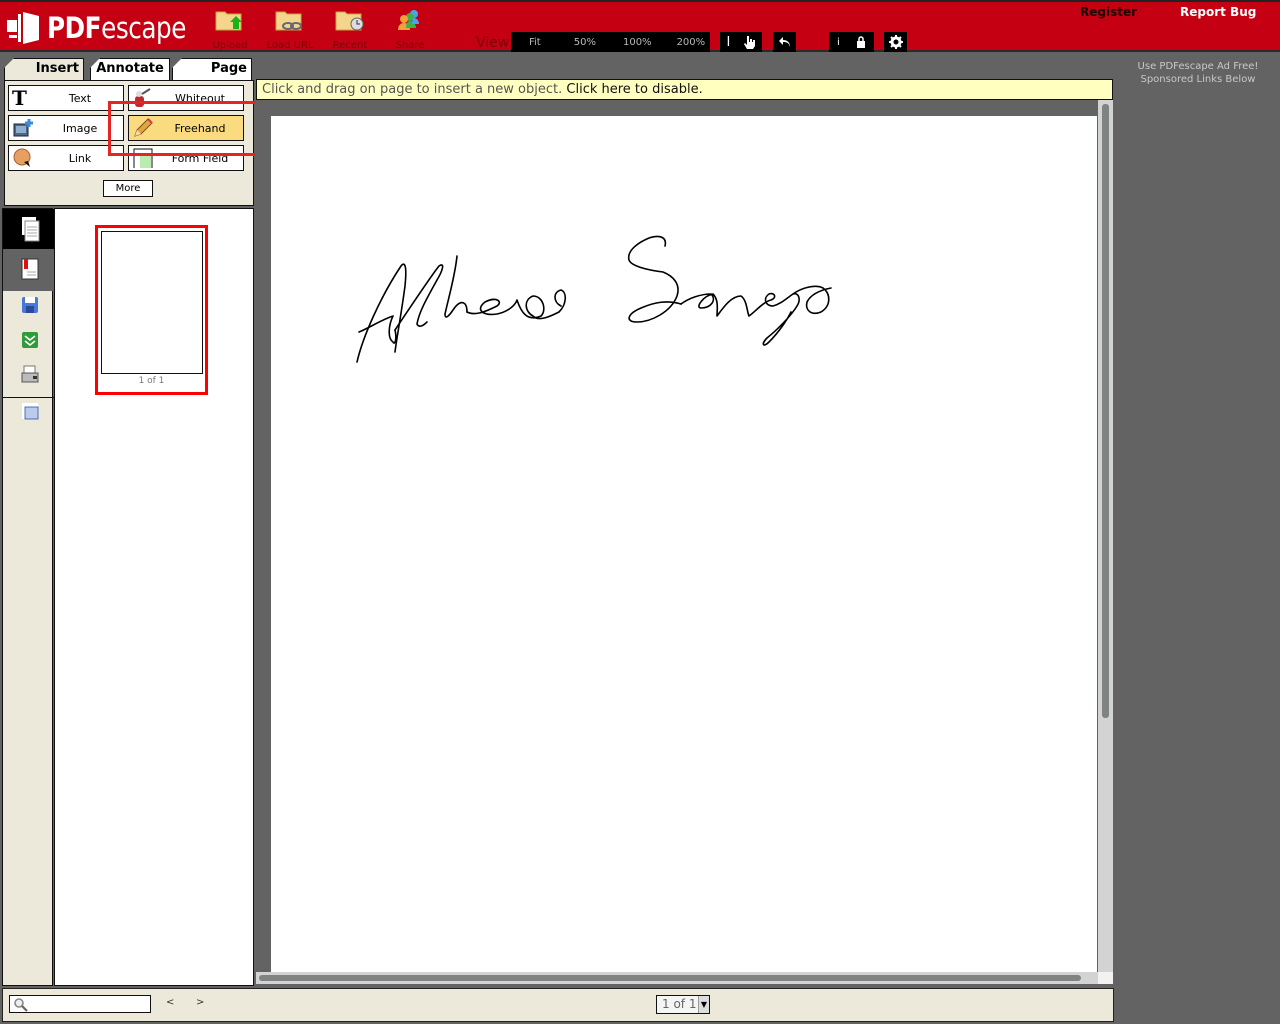  What do you see at coordinates (838, 42) in the screenshot?
I see `info-icon: i` at bounding box center [838, 42].